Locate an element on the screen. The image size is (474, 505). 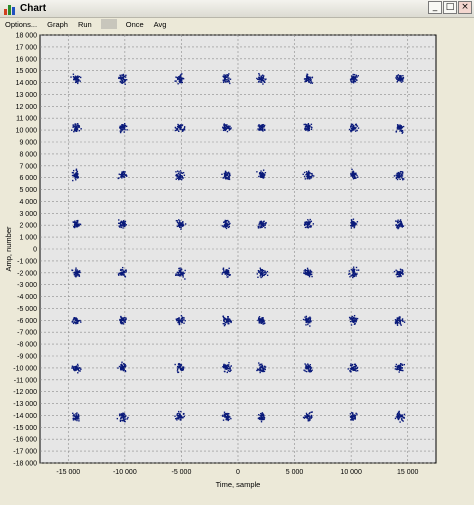
y-tick-label: -9 000 is located at coordinates (27, 357).